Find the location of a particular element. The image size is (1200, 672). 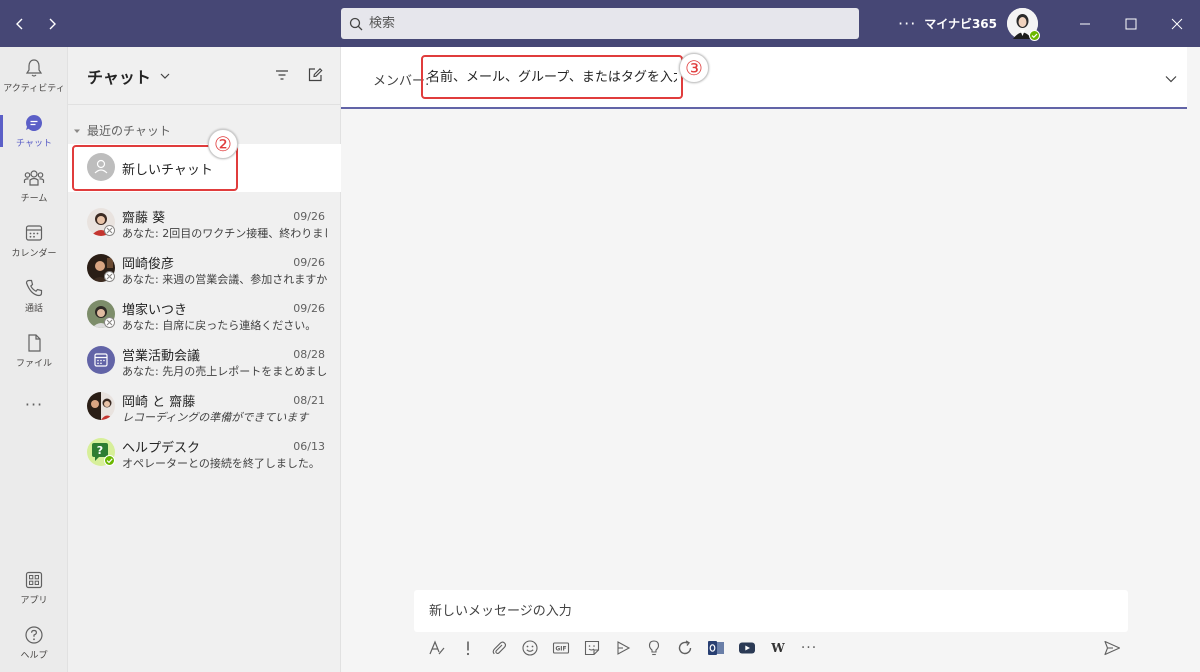

rail-item-activity: アクティビティ is located at coordinates (34, 76).